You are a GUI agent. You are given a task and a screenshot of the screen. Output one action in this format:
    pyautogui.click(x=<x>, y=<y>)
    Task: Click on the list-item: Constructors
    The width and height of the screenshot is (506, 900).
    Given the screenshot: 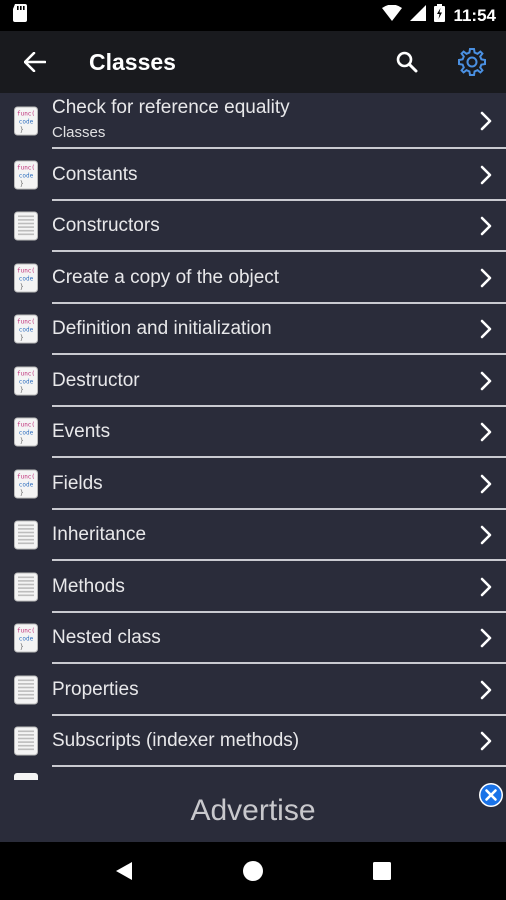 What is the action you would take?
    pyautogui.click(x=253, y=226)
    